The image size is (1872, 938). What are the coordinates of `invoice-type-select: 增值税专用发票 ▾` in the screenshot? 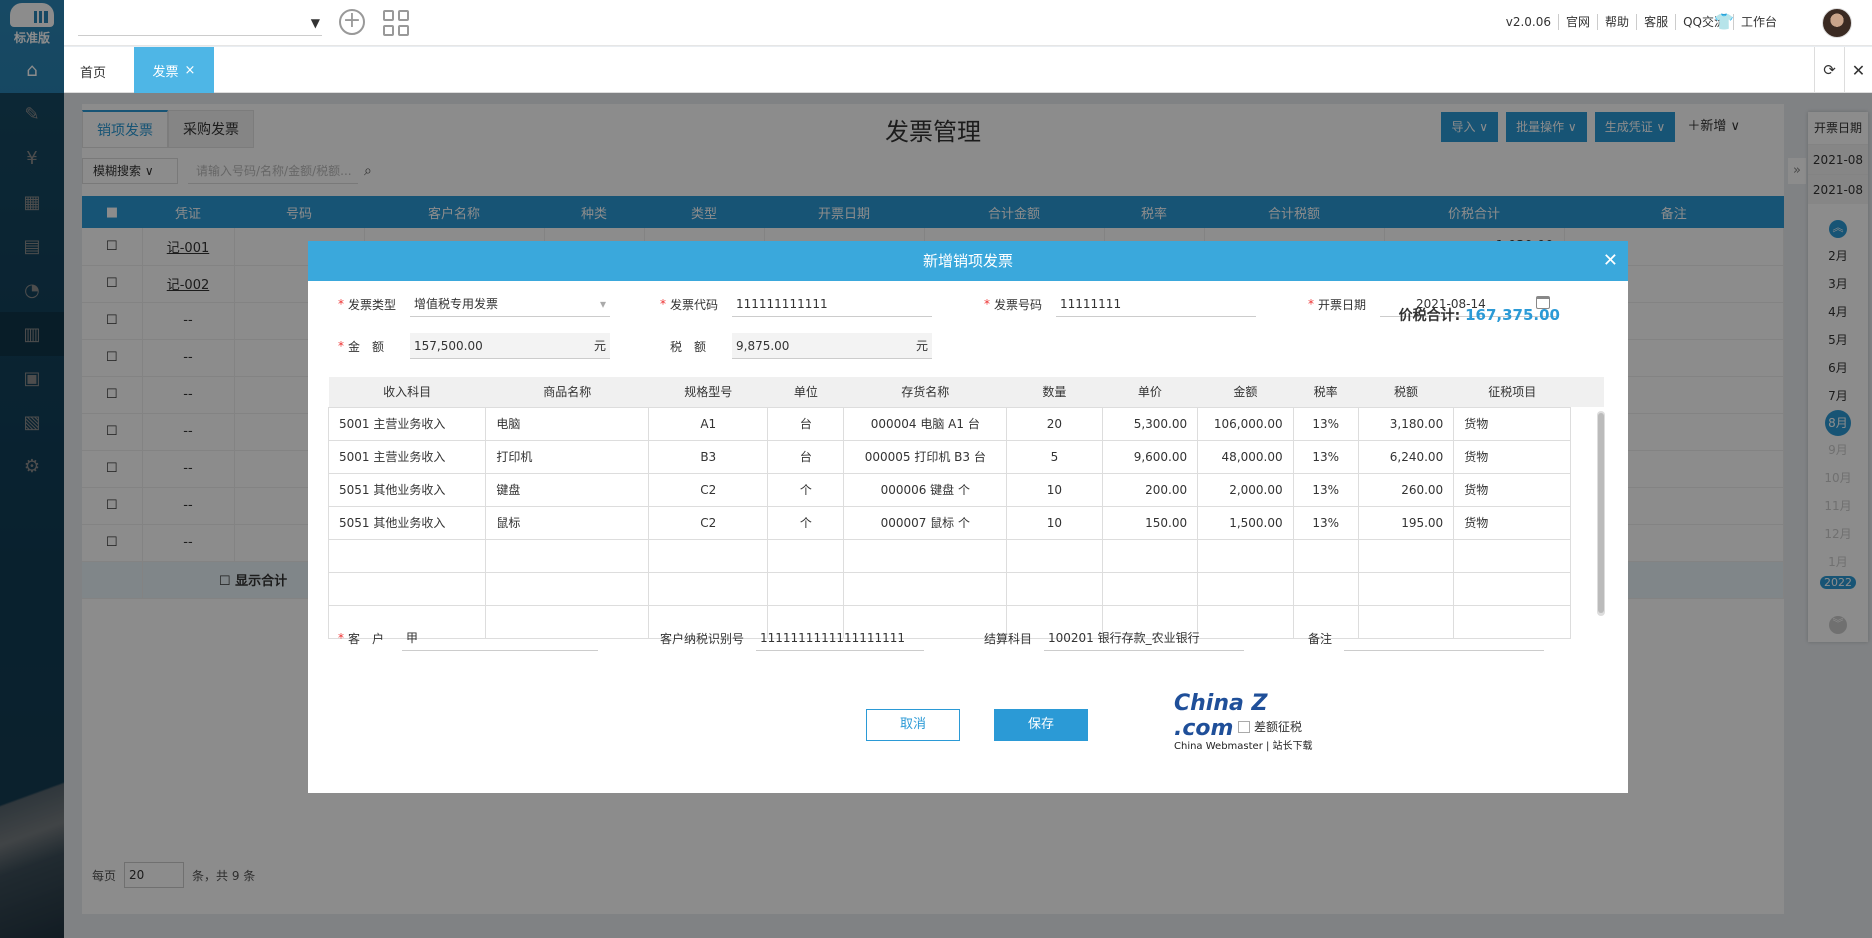 It's located at (510, 304).